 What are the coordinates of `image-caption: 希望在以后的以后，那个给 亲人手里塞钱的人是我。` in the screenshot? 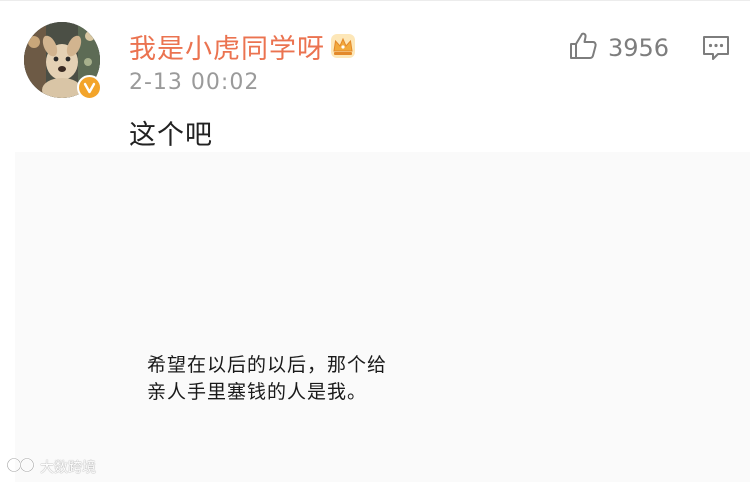 It's located at (267, 379).